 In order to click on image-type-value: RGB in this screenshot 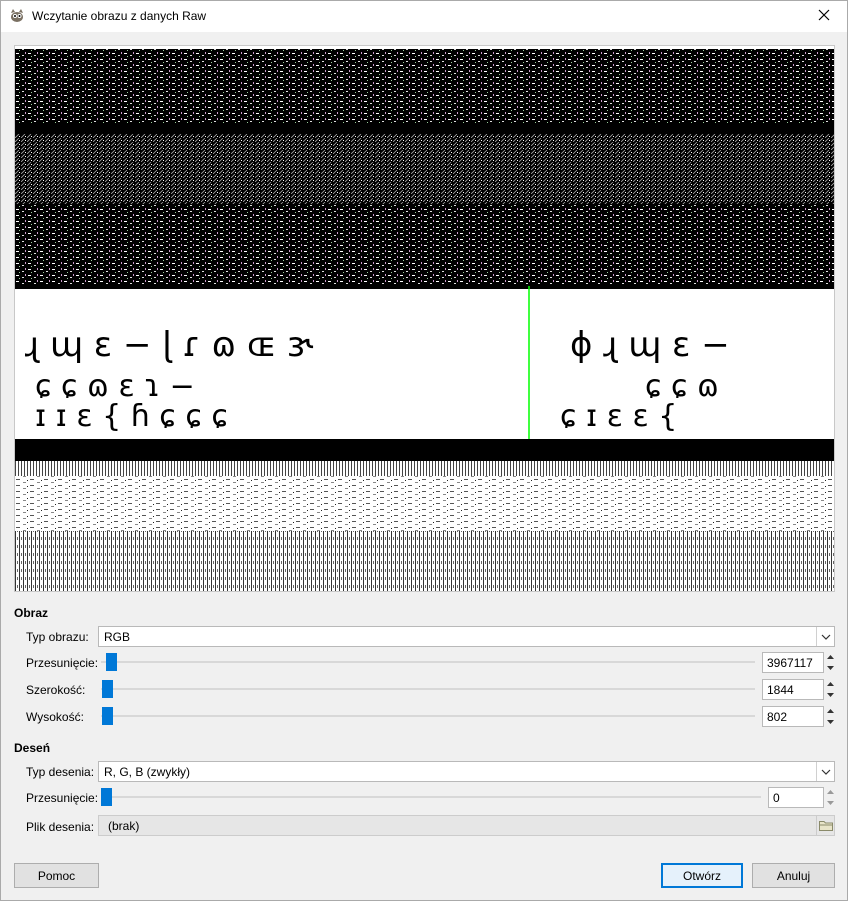, I will do `click(117, 637)`.